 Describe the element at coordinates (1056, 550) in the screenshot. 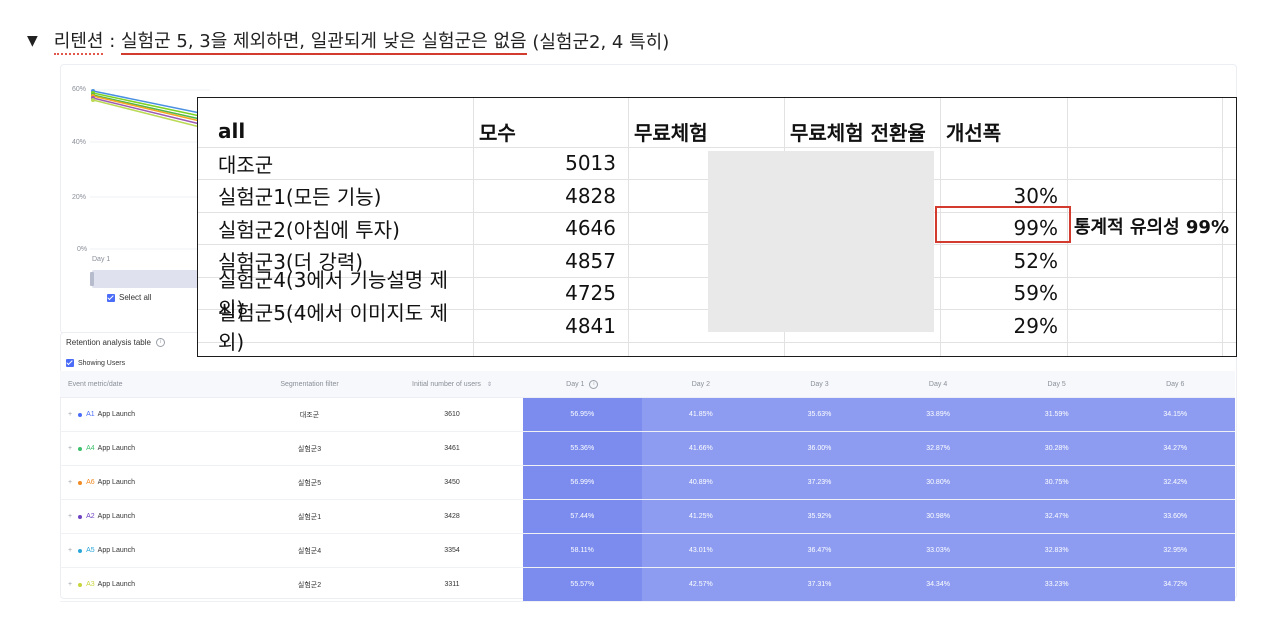

I see `retention-rate-cell: 32.83%` at that location.